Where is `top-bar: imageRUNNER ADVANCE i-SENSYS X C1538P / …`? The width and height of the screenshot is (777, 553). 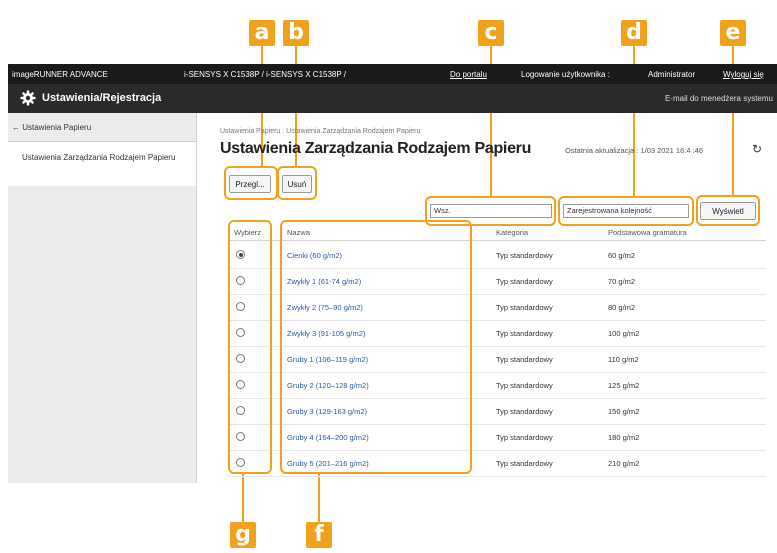
top-bar: imageRUNNER ADVANCE i-SENSYS X C1538P / … is located at coordinates (392, 74).